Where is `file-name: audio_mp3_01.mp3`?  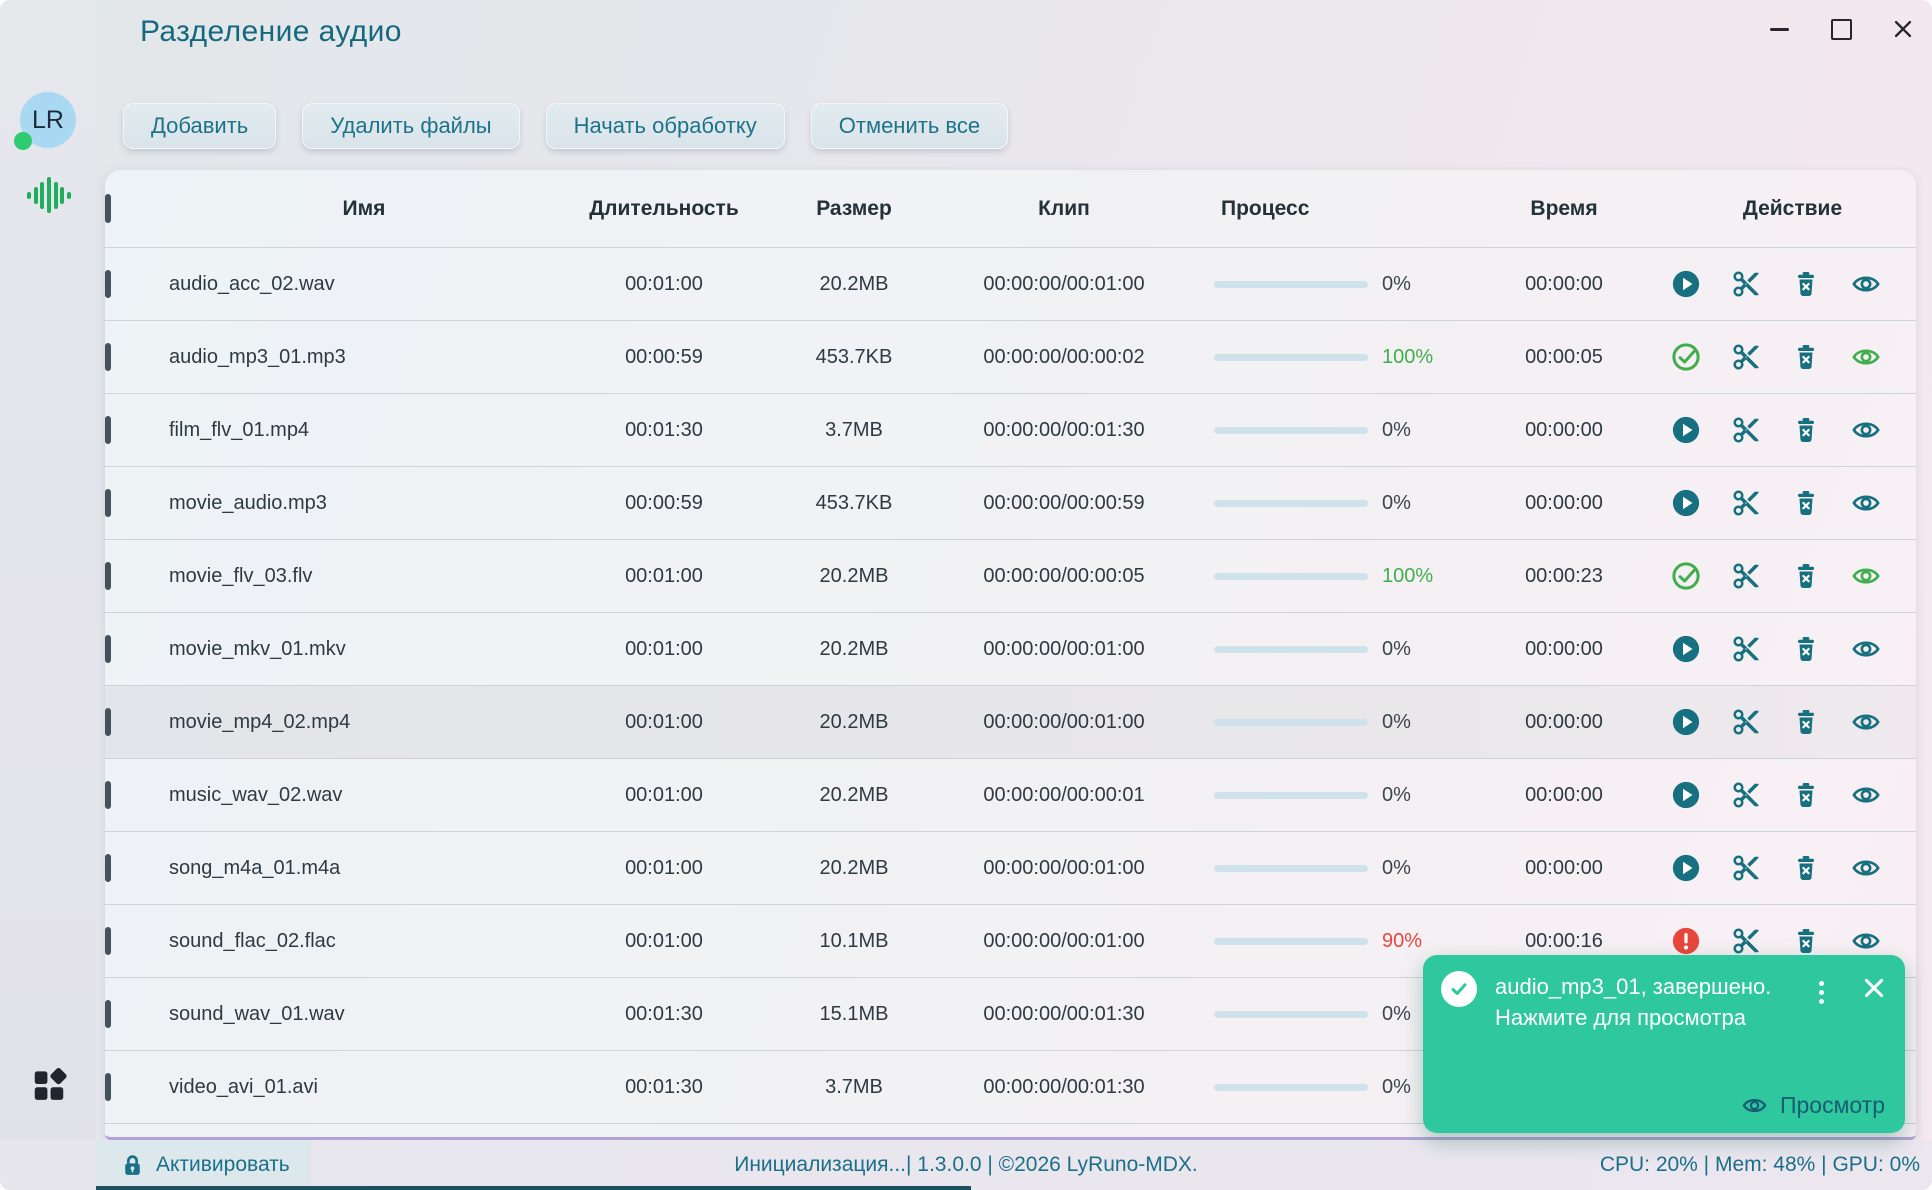
file-name: audio_mp3_01.mp3 is located at coordinates (257, 356).